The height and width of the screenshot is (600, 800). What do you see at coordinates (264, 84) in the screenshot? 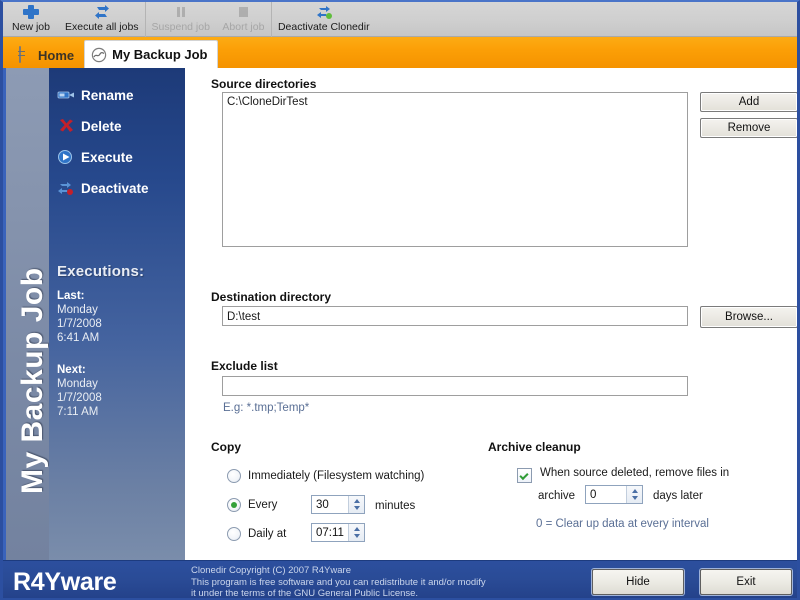
I see `source-directories-label: Source directories` at bounding box center [264, 84].